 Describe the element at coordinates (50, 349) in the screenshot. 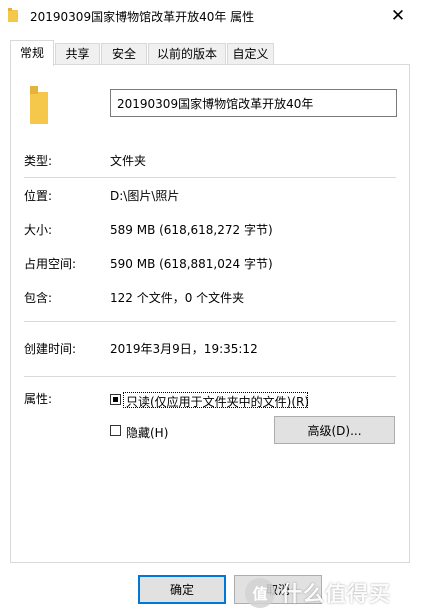

I see `created-label: 创建时间:` at that location.